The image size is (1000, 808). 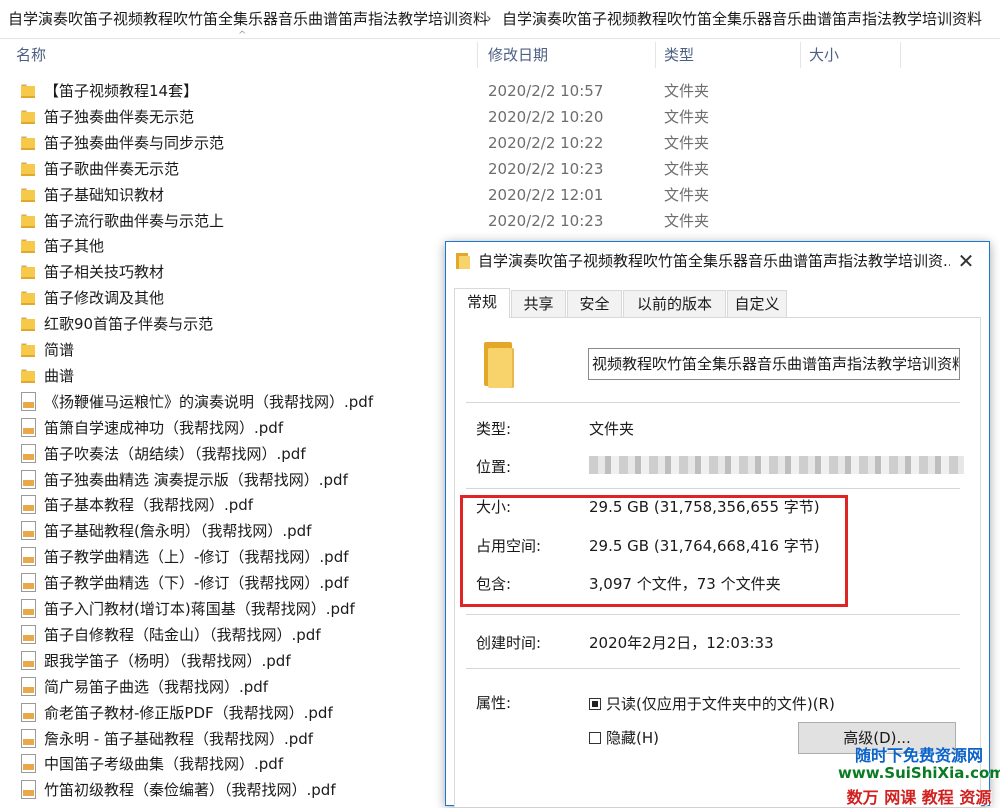 What do you see at coordinates (175, 453) in the screenshot?
I see `file-name: 笛子吹奏法（胡结续）（我帮找网）.pdf` at bounding box center [175, 453].